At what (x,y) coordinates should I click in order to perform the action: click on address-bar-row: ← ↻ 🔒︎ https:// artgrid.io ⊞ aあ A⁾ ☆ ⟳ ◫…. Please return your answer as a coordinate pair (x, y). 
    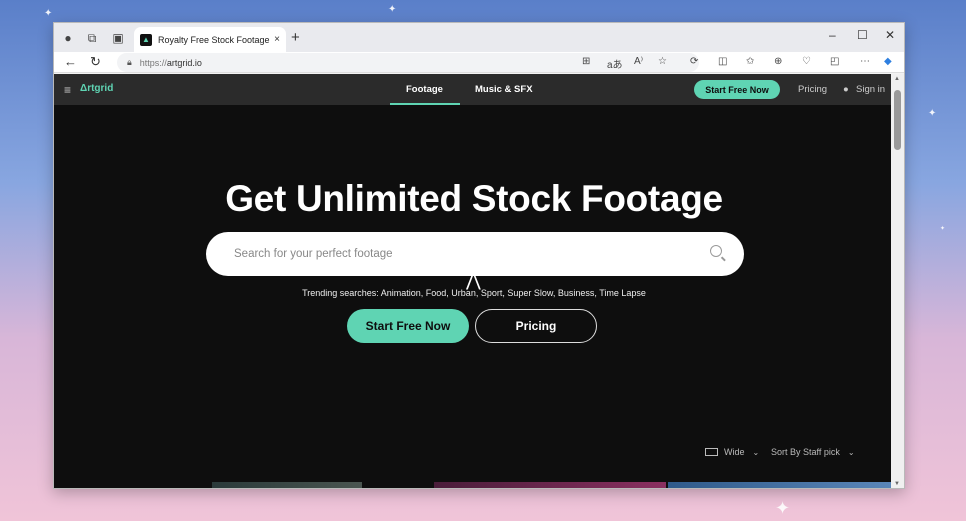
    Looking at the image, I should click on (479, 62).